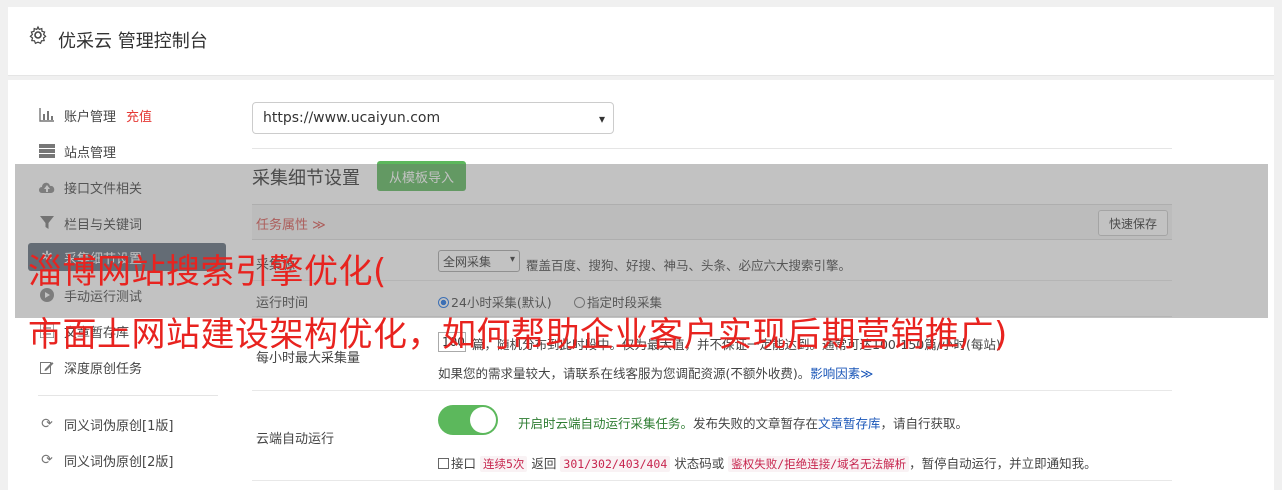 The image size is (1282, 490). What do you see at coordinates (924, 423) in the screenshot?
I see `cloud-run-text-end: ，请自行获取。` at bounding box center [924, 423].